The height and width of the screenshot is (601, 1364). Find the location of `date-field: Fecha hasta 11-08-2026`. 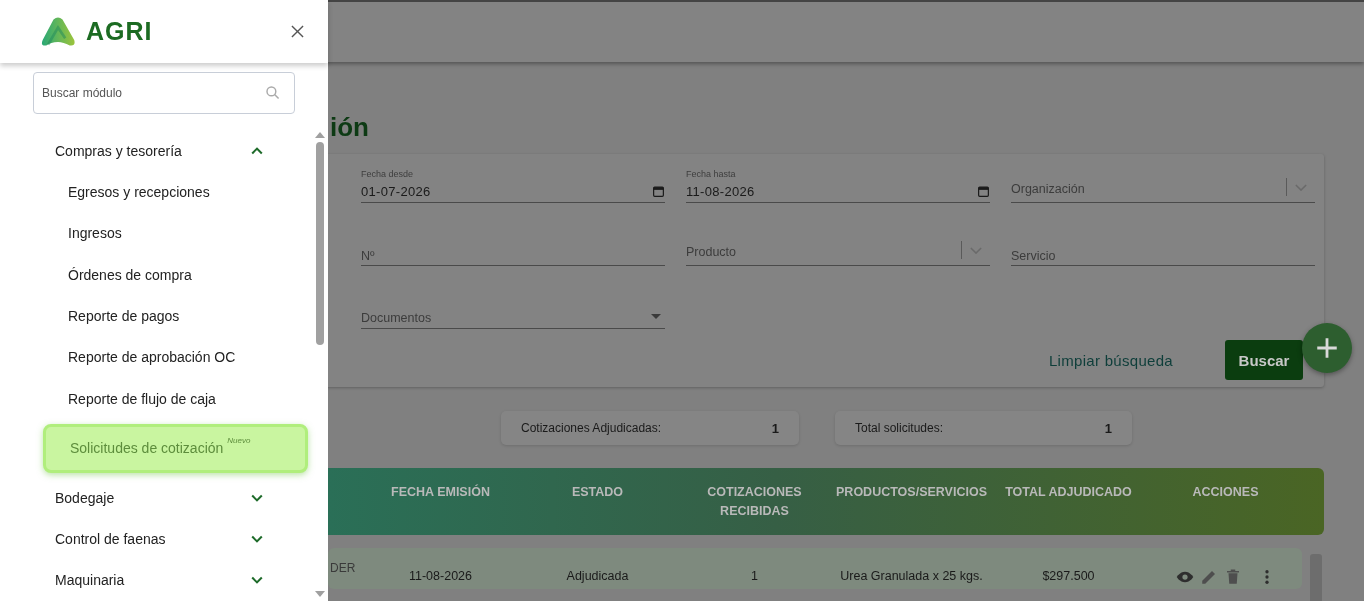

date-field: Fecha hasta 11-08-2026 is located at coordinates (838, 182).